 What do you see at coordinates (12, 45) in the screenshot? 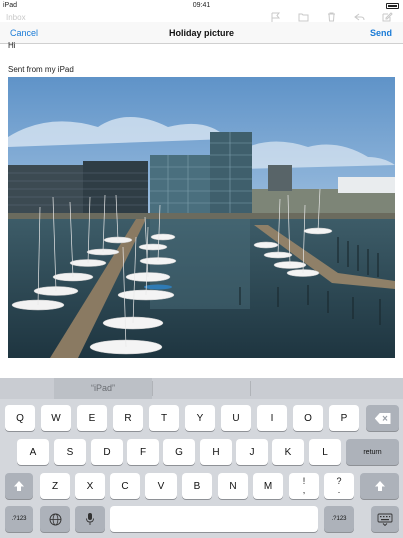
I see `message-body-text: Hi` at bounding box center [12, 45].